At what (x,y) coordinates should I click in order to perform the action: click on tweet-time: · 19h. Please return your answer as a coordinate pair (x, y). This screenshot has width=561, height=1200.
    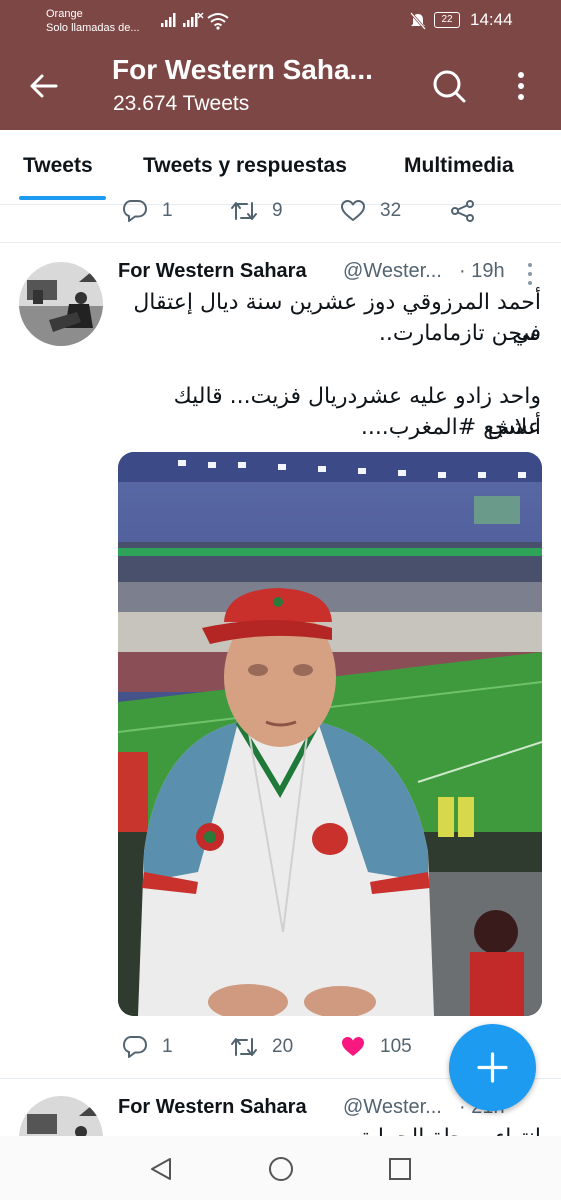
    Looking at the image, I should click on (482, 271).